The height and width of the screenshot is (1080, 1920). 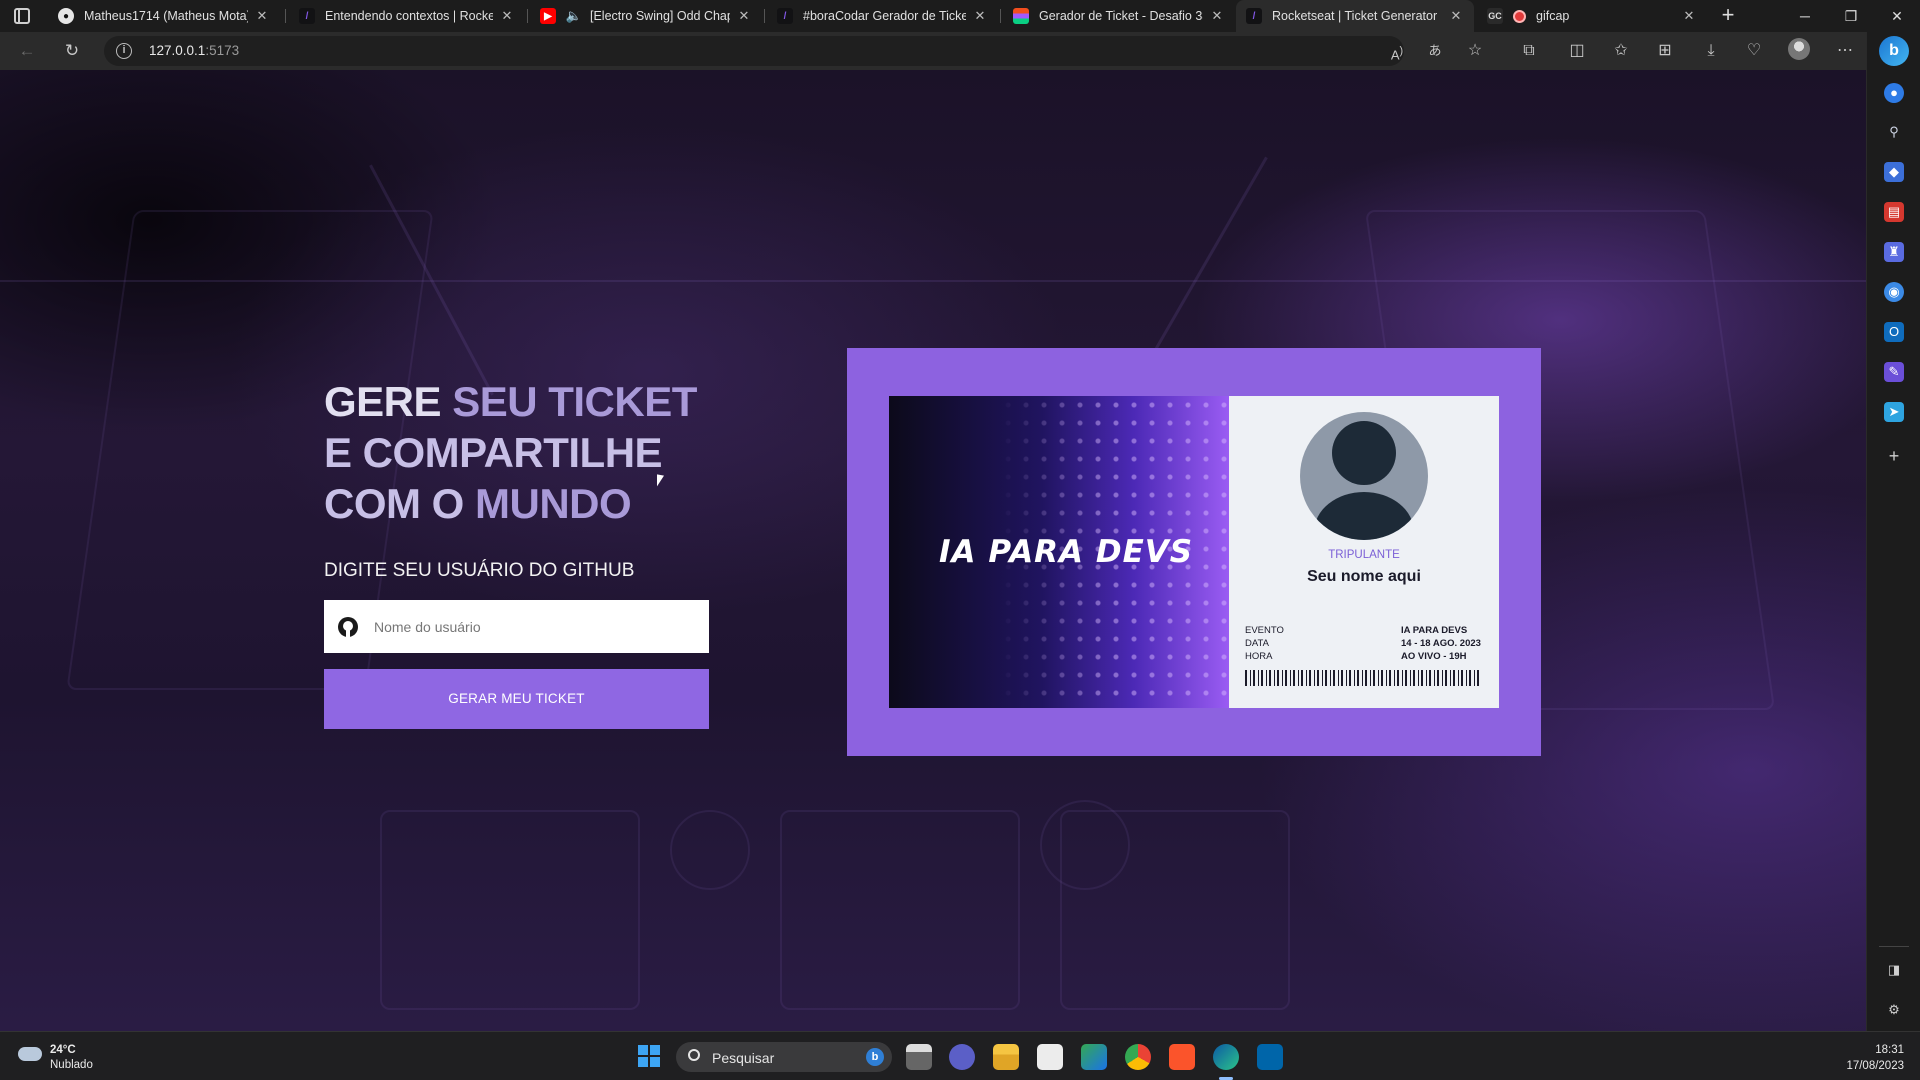 What do you see at coordinates (574, 16) in the screenshot?
I see `speaker-icon: 🔈` at bounding box center [574, 16].